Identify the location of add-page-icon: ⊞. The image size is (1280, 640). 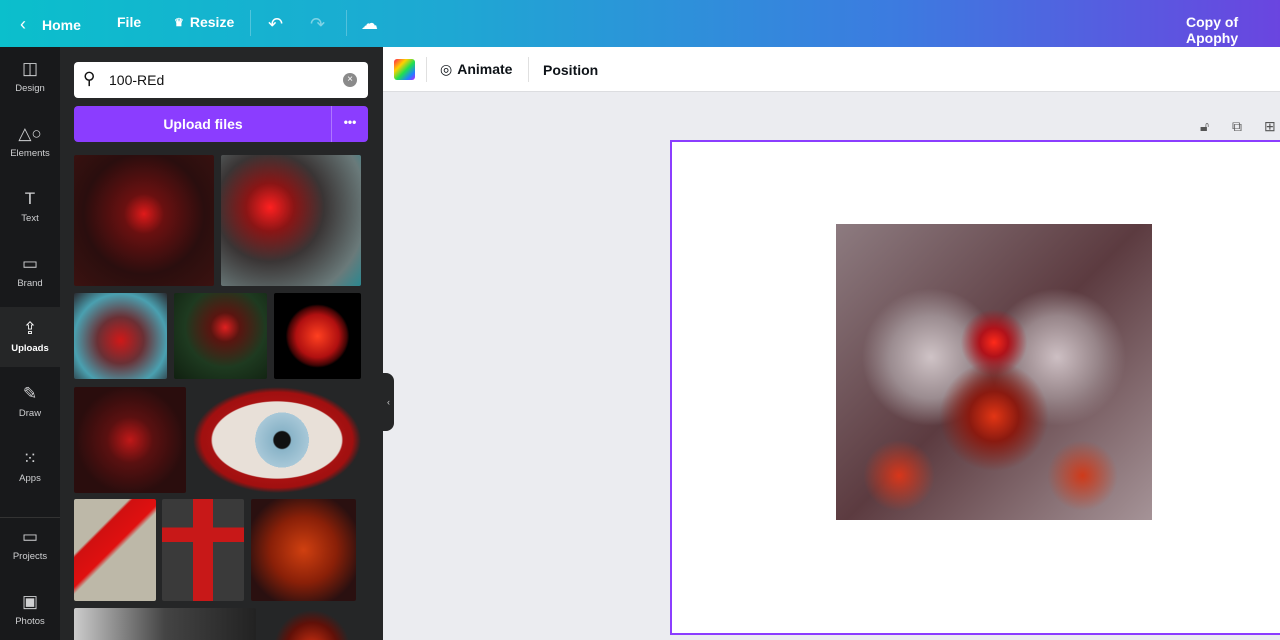
(1270, 126).